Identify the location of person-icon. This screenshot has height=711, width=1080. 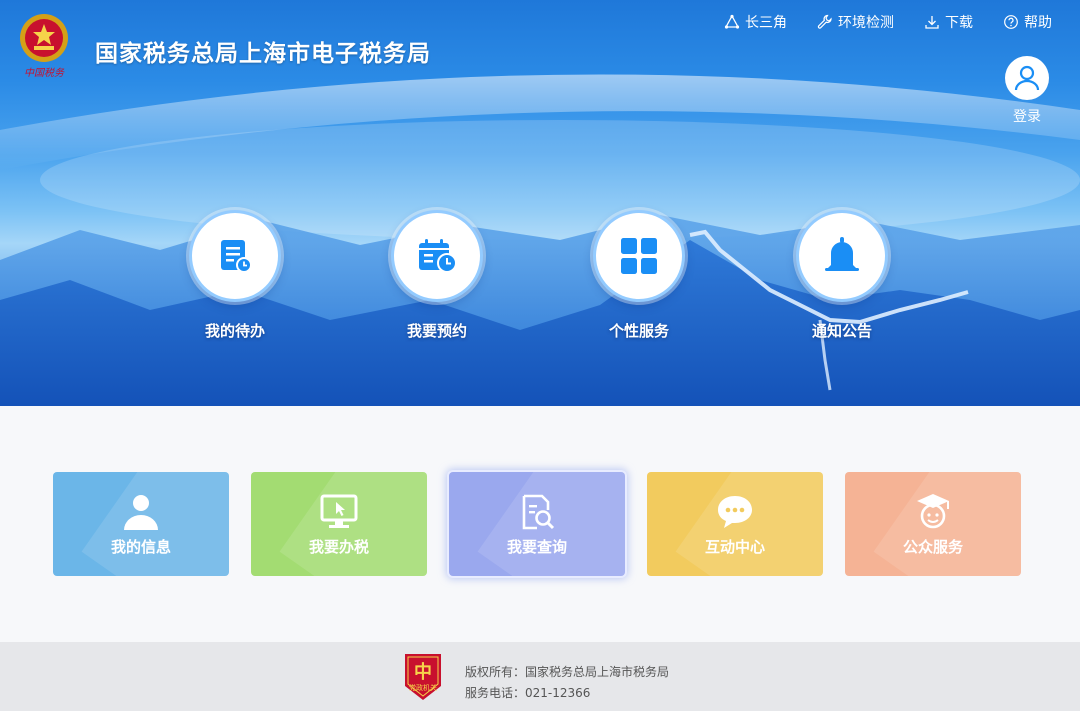
(141, 512).